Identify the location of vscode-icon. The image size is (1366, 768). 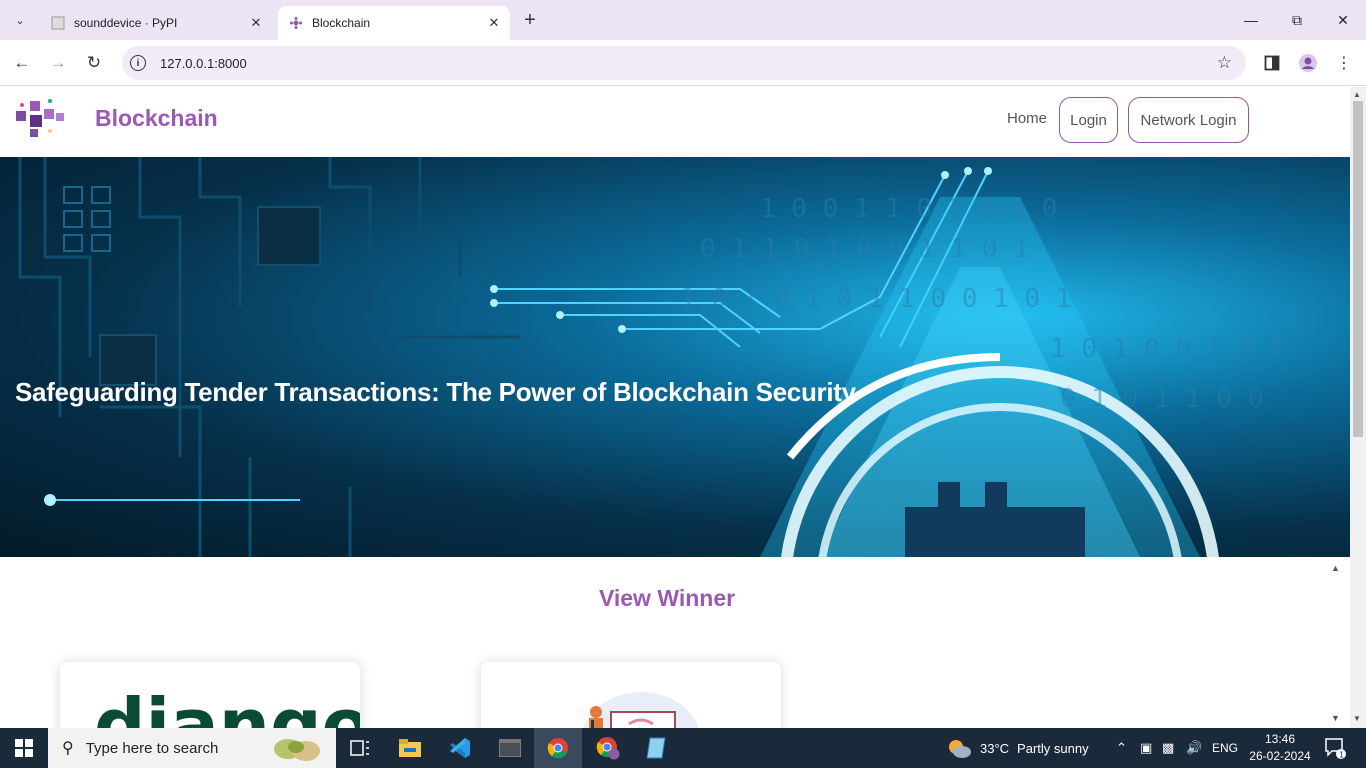
(460, 748).